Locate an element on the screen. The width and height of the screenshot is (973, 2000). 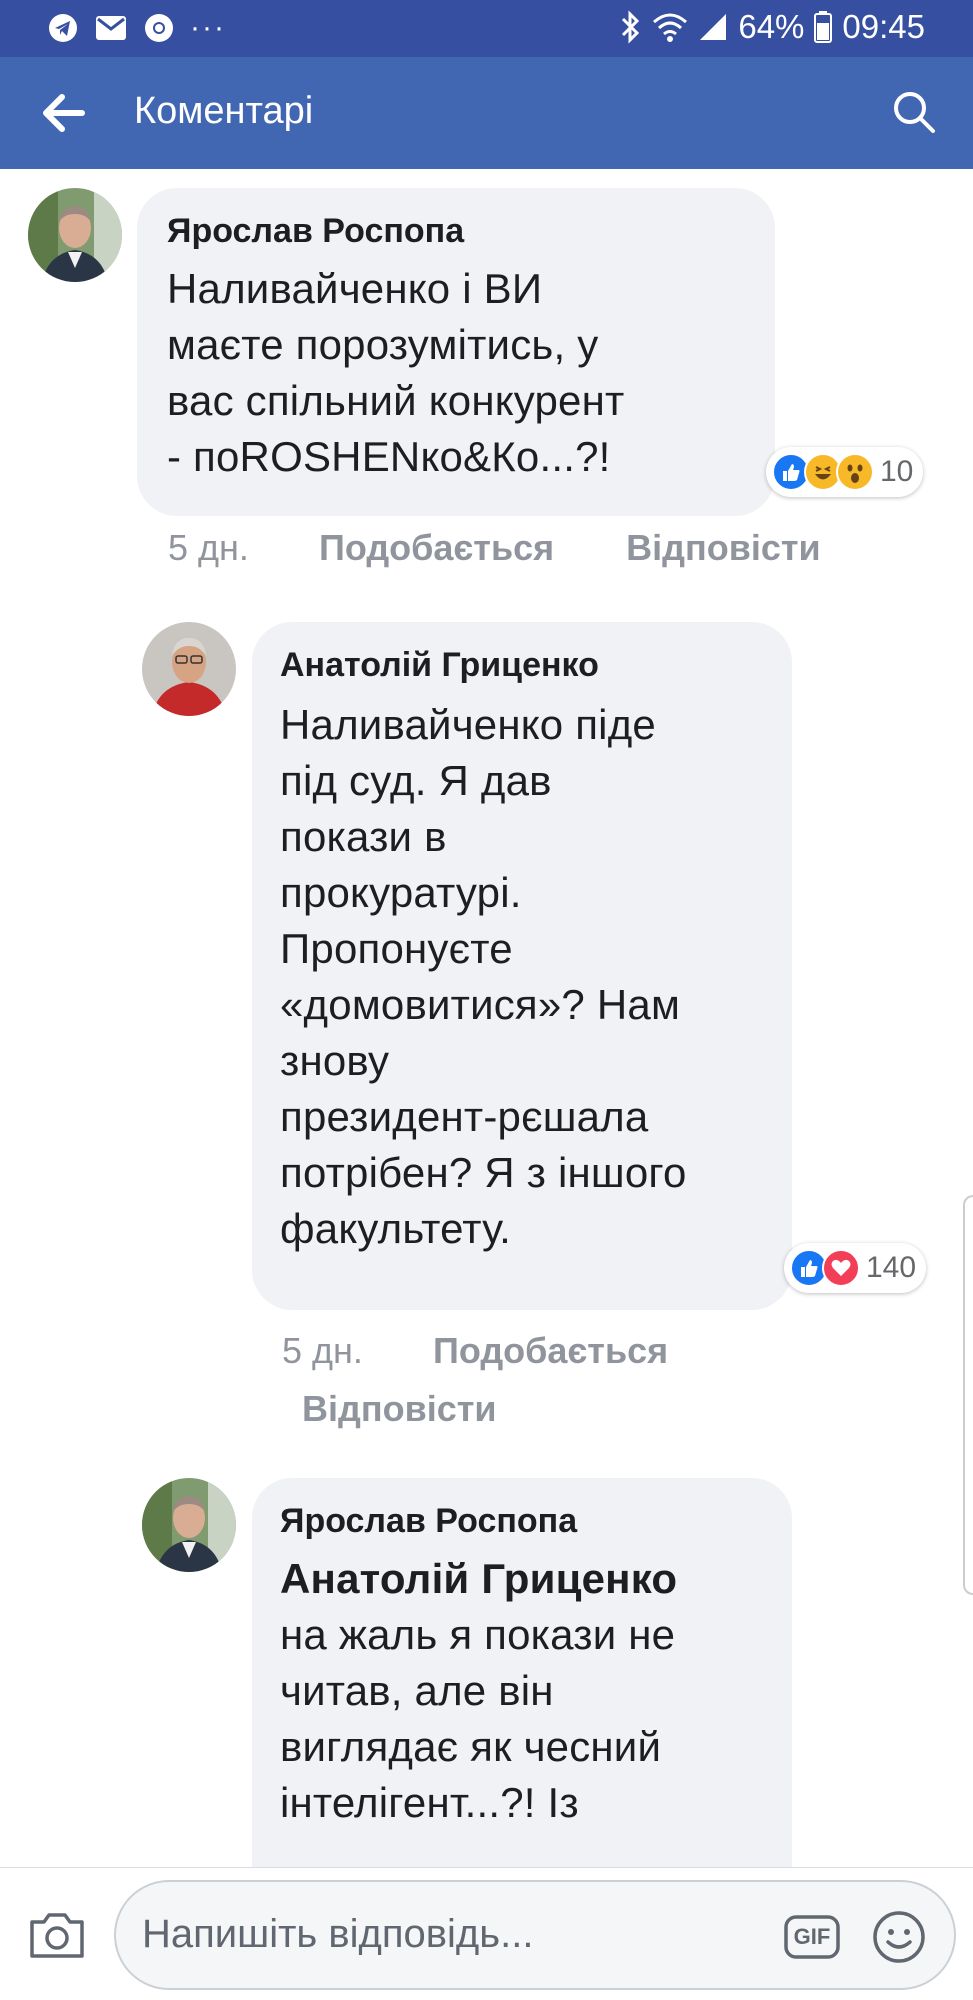
arrow-left-icon is located at coordinates (64, 113).